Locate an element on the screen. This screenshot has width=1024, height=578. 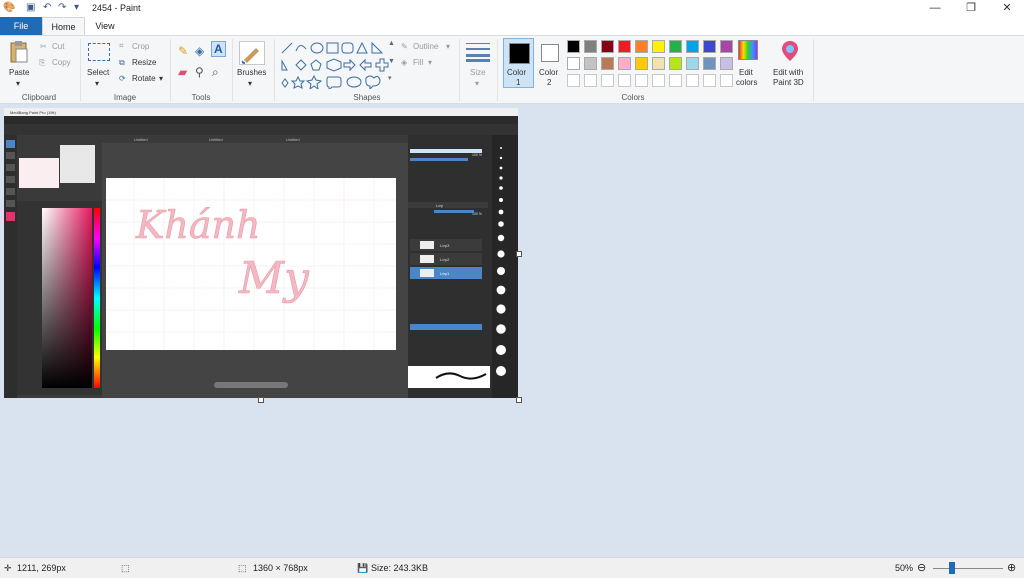
tab-file: File is located at coordinates (21, 26).